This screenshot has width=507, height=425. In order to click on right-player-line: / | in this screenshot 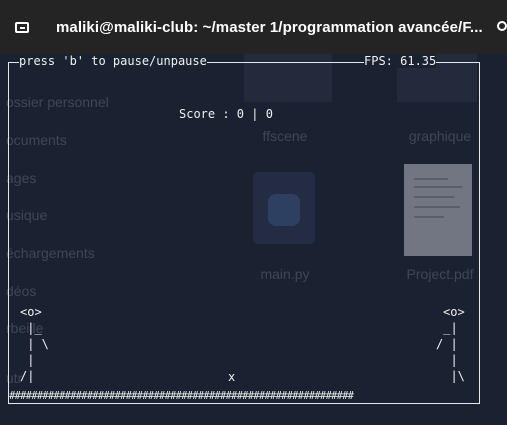, I will do `click(447, 344)`.